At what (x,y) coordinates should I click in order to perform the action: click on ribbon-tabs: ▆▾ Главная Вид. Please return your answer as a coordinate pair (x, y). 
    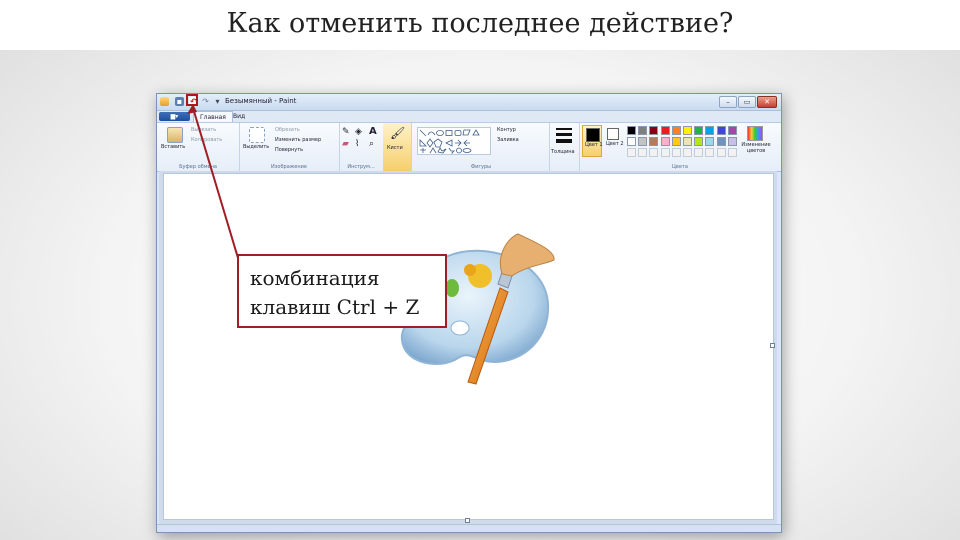
    Looking at the image, I should click on (469, 117).